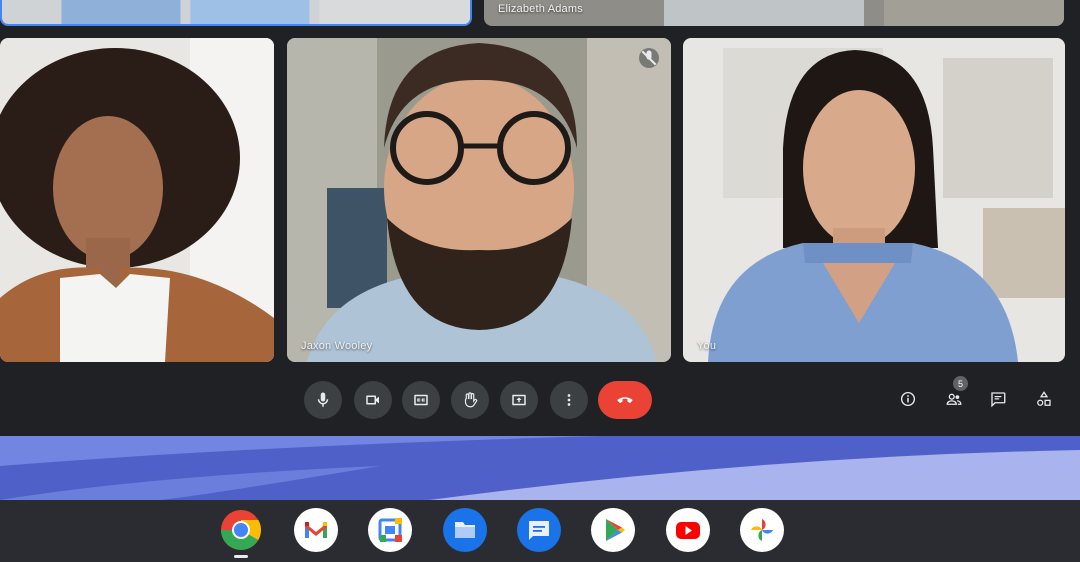 This screenshot has width=1080, height=562. Describe the element at coordinates (954, 399) in the screenshot. I see `people-icon` at that location.